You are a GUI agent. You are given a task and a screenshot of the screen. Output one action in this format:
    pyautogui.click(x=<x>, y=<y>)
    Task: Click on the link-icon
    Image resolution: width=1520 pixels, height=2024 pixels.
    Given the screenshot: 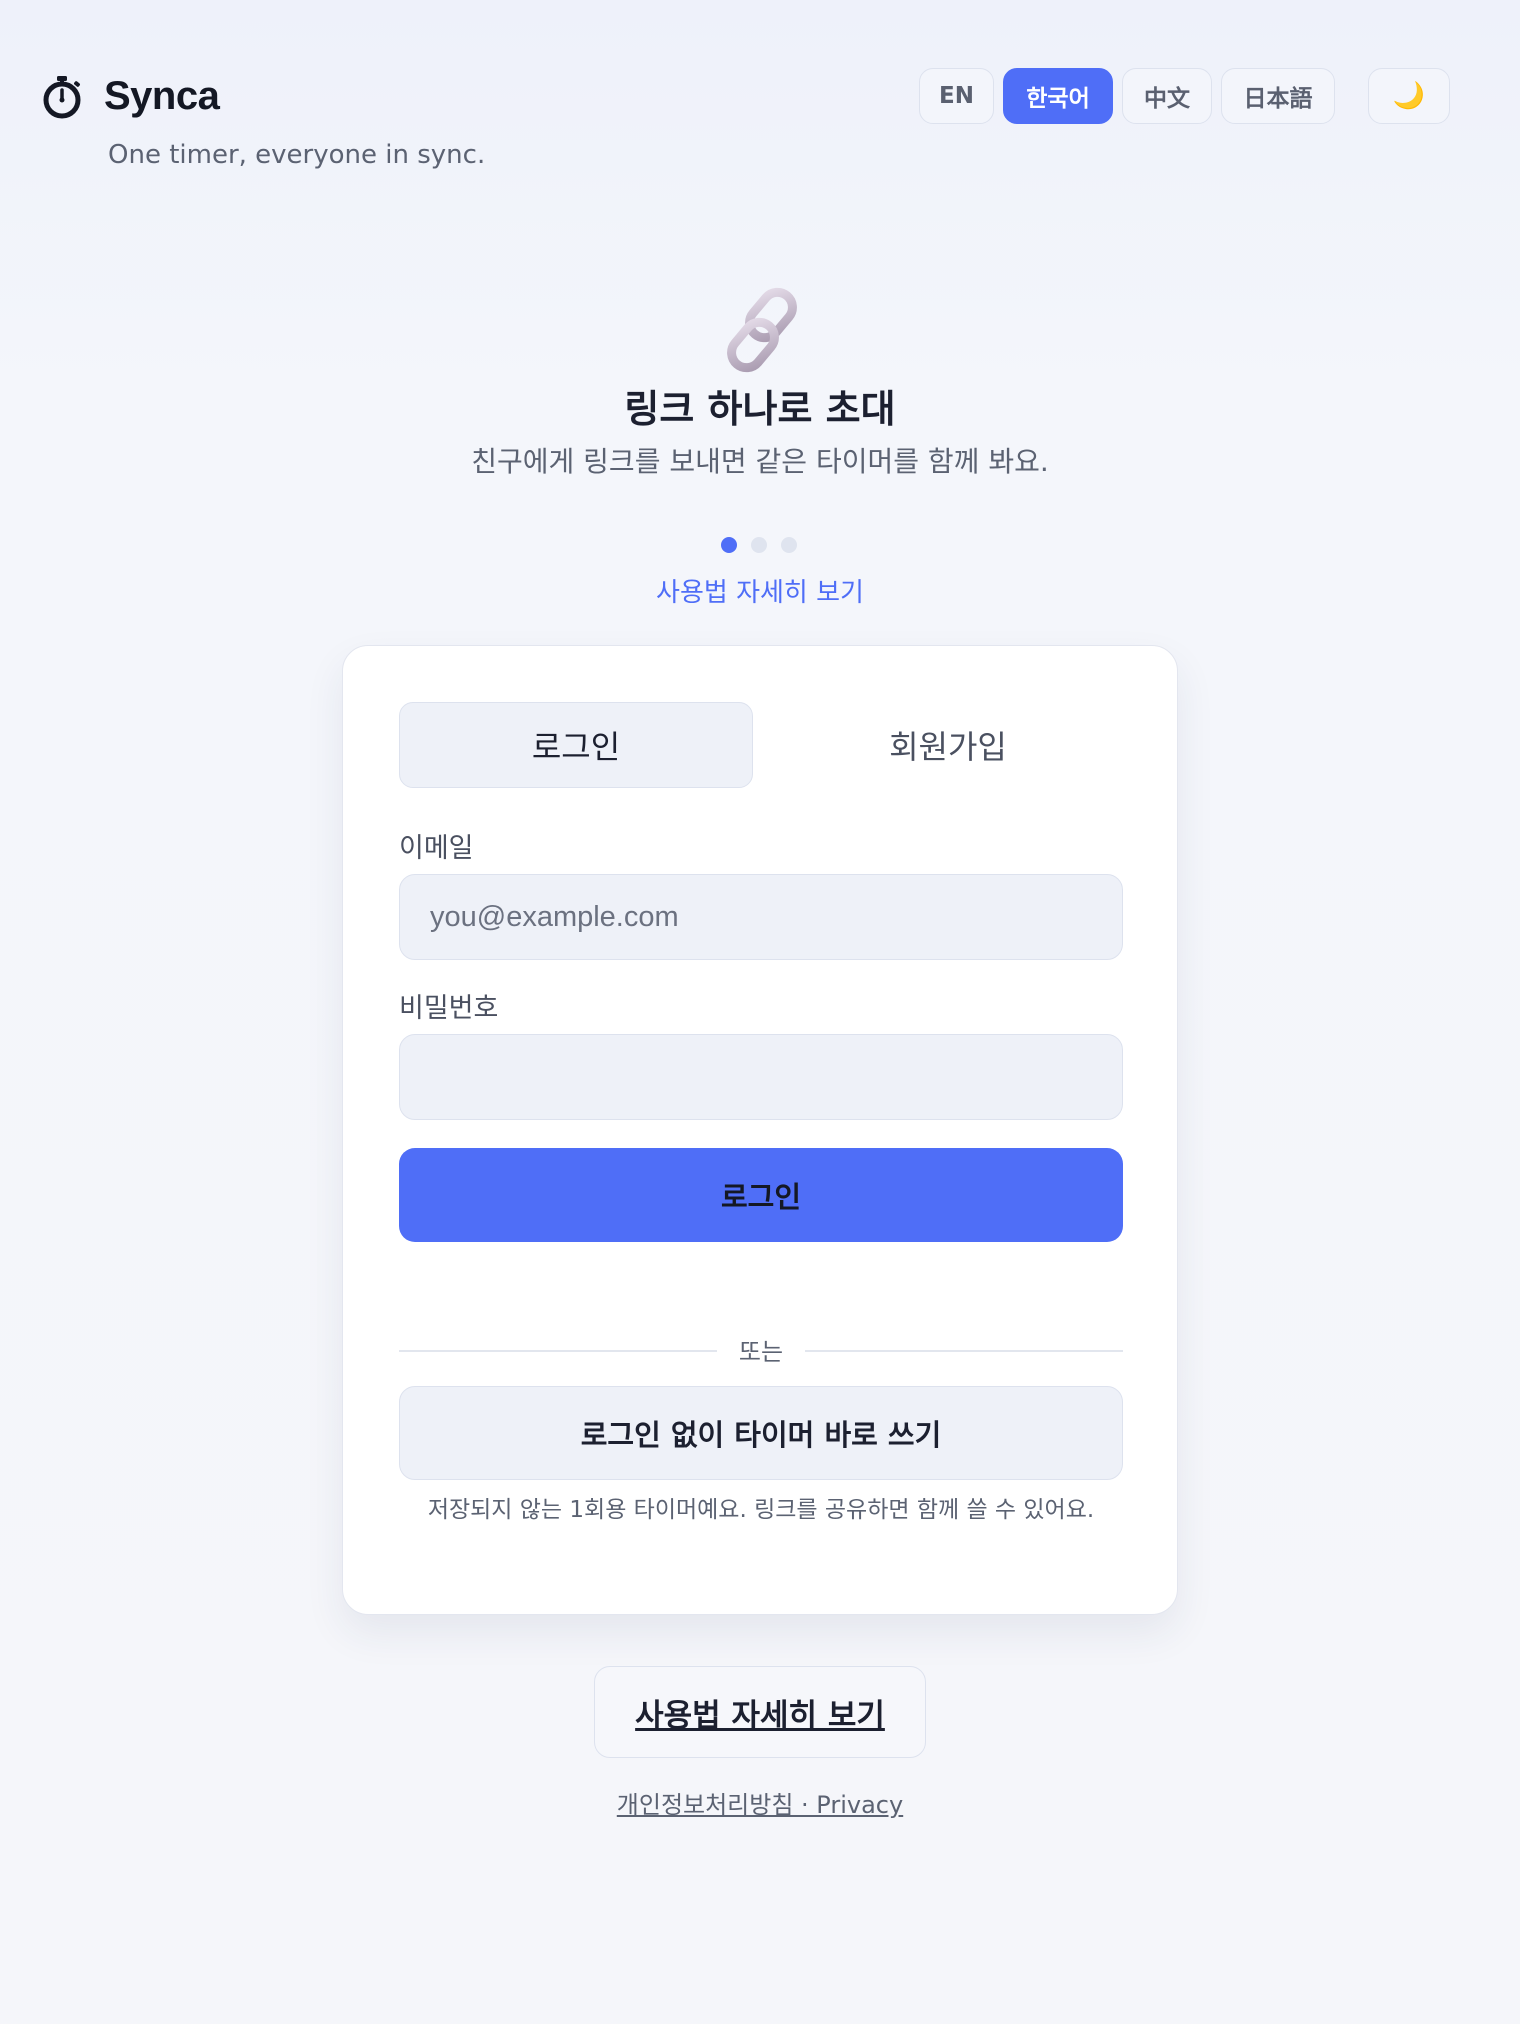 What is the action you would take?
    pyautogui.click(x=762, y=330)
    